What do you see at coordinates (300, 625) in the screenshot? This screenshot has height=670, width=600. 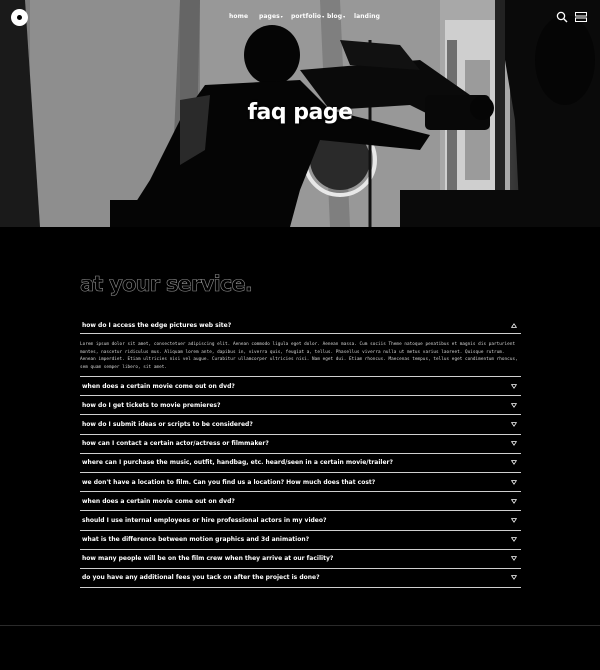 I see `footer-divider` at bounding box center [300, 625].